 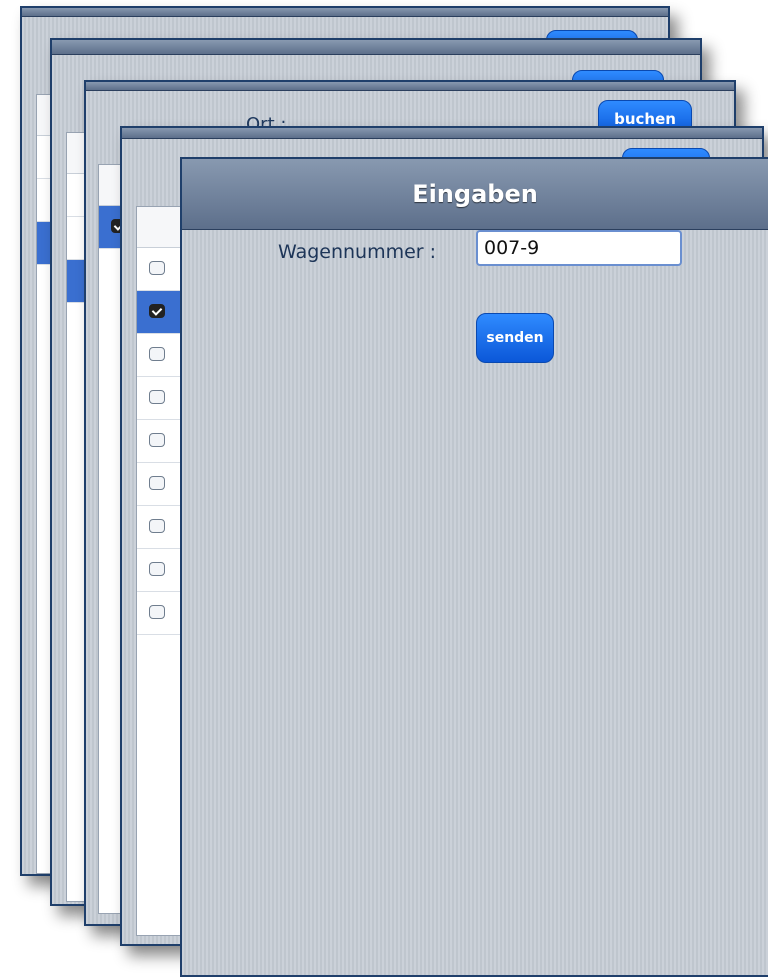 What do you see at coordinates (475, 194) in the screenshot?
I see `page-title: Eingaben` at bounding box center [475, 194].